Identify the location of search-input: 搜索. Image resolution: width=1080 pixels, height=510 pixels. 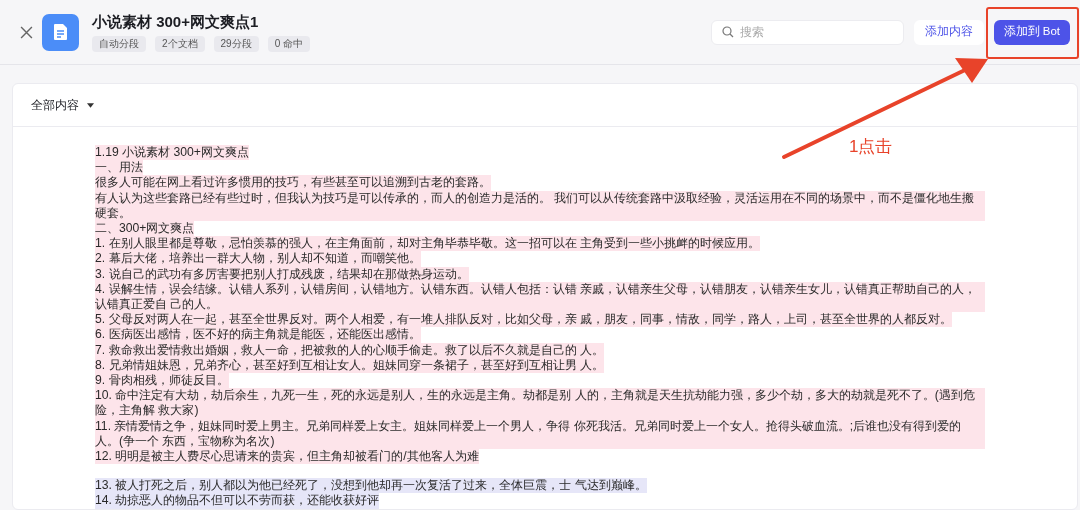
(816, 32).